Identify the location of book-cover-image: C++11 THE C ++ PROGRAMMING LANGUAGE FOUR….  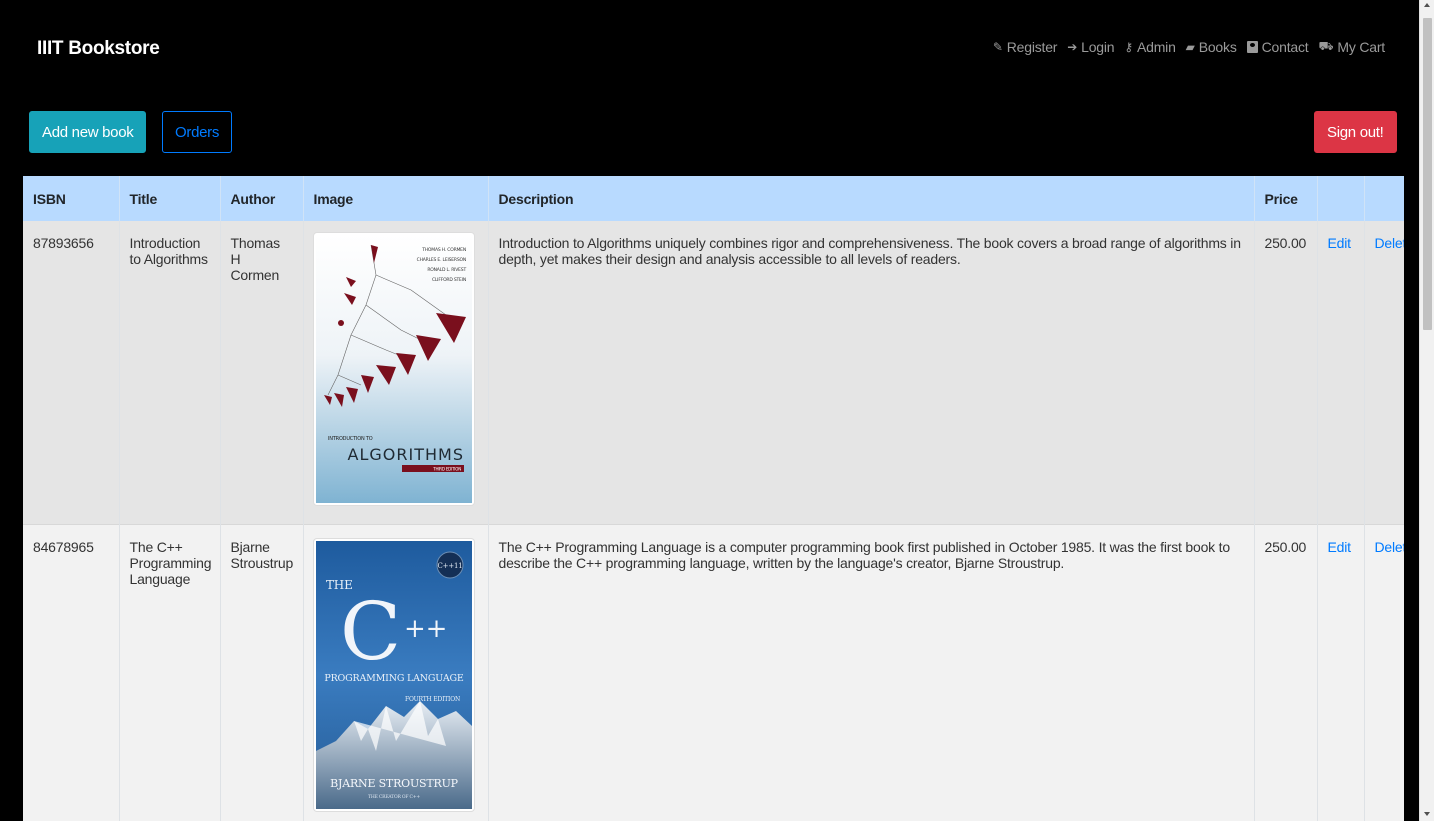
(393, 674).